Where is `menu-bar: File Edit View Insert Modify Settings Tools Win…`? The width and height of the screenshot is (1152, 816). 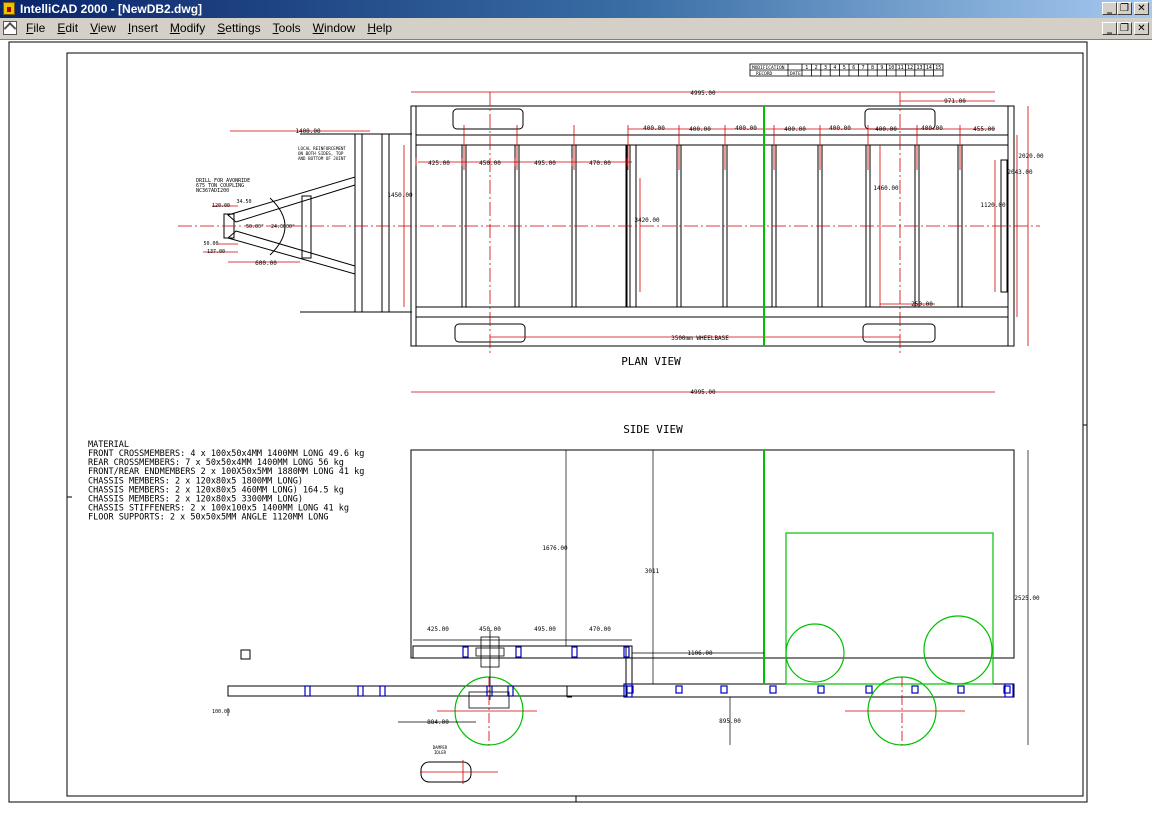 menu-bar: File Edit View Insert Modify Settings Tools Win… is located at coordinates (576, 29).